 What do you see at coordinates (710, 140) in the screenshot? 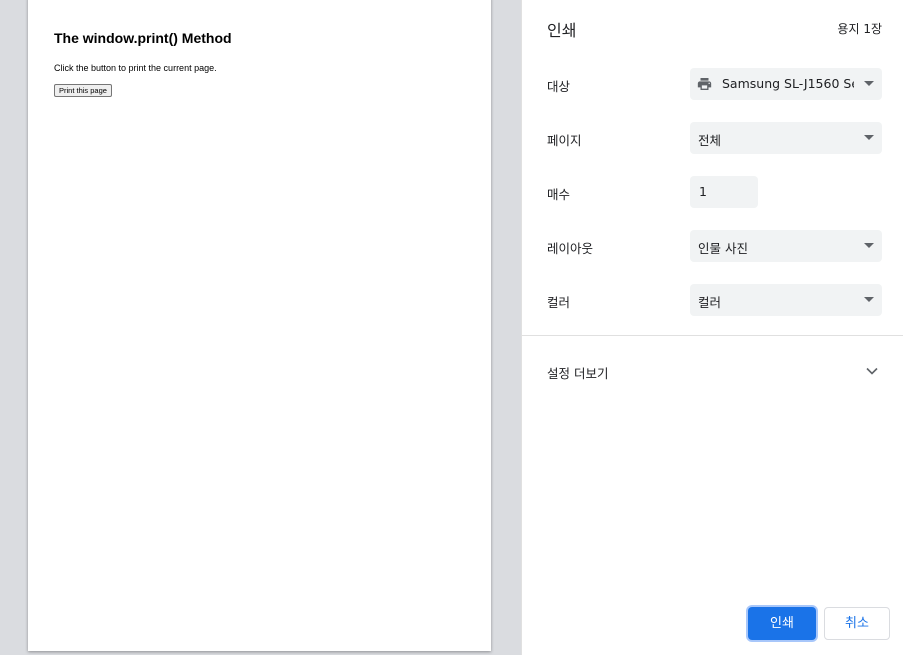
I see `pages-value: 전체` at bounding box center [710, 140].